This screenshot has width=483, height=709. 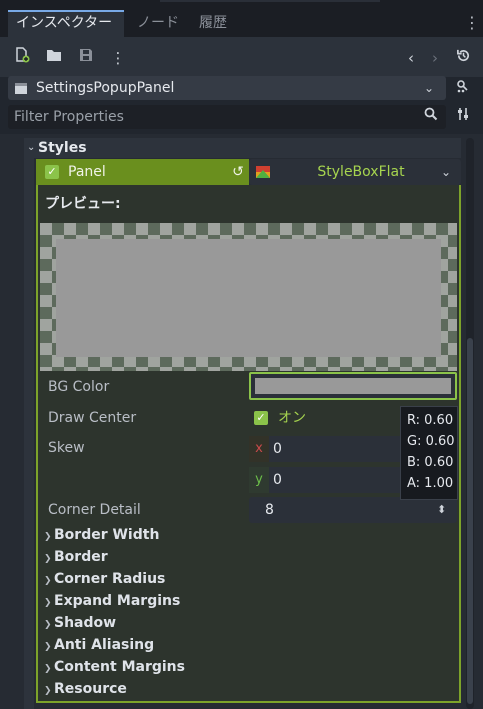 I want to click on forward-arrow-icon: ›, so click(x=435, y=58).